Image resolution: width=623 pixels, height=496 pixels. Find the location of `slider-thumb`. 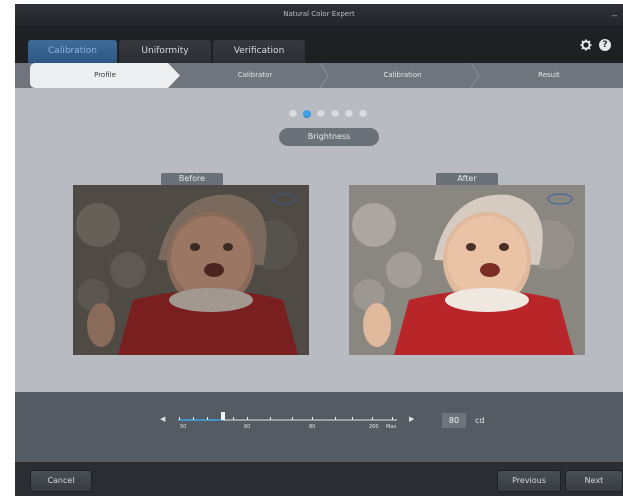

slider-thumb is located at coordinates (223, 416).